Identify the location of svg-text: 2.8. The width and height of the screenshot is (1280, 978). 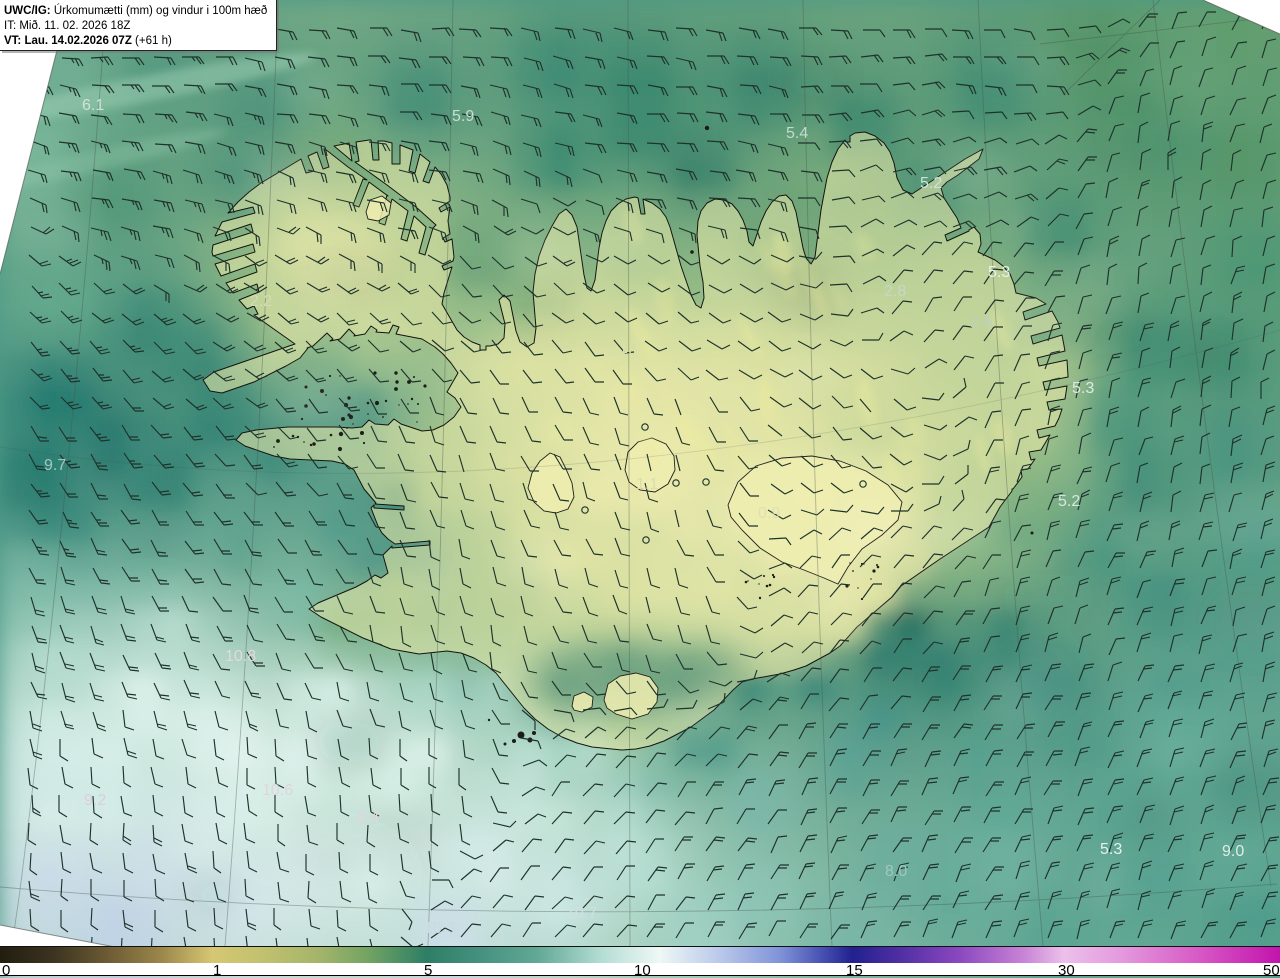
(895, 291).